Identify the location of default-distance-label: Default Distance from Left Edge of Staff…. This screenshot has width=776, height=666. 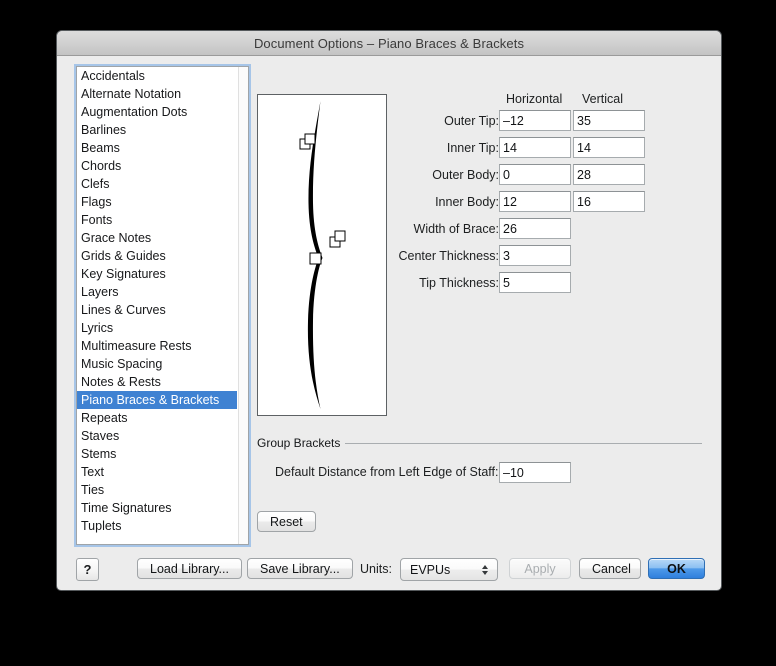
(387, 472).